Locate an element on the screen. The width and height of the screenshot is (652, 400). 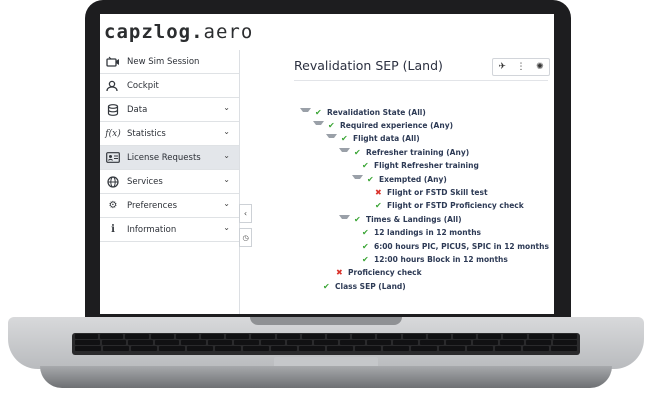
tree-node: ✔ Class SEP (Land) is located at coordinates (359, 286).